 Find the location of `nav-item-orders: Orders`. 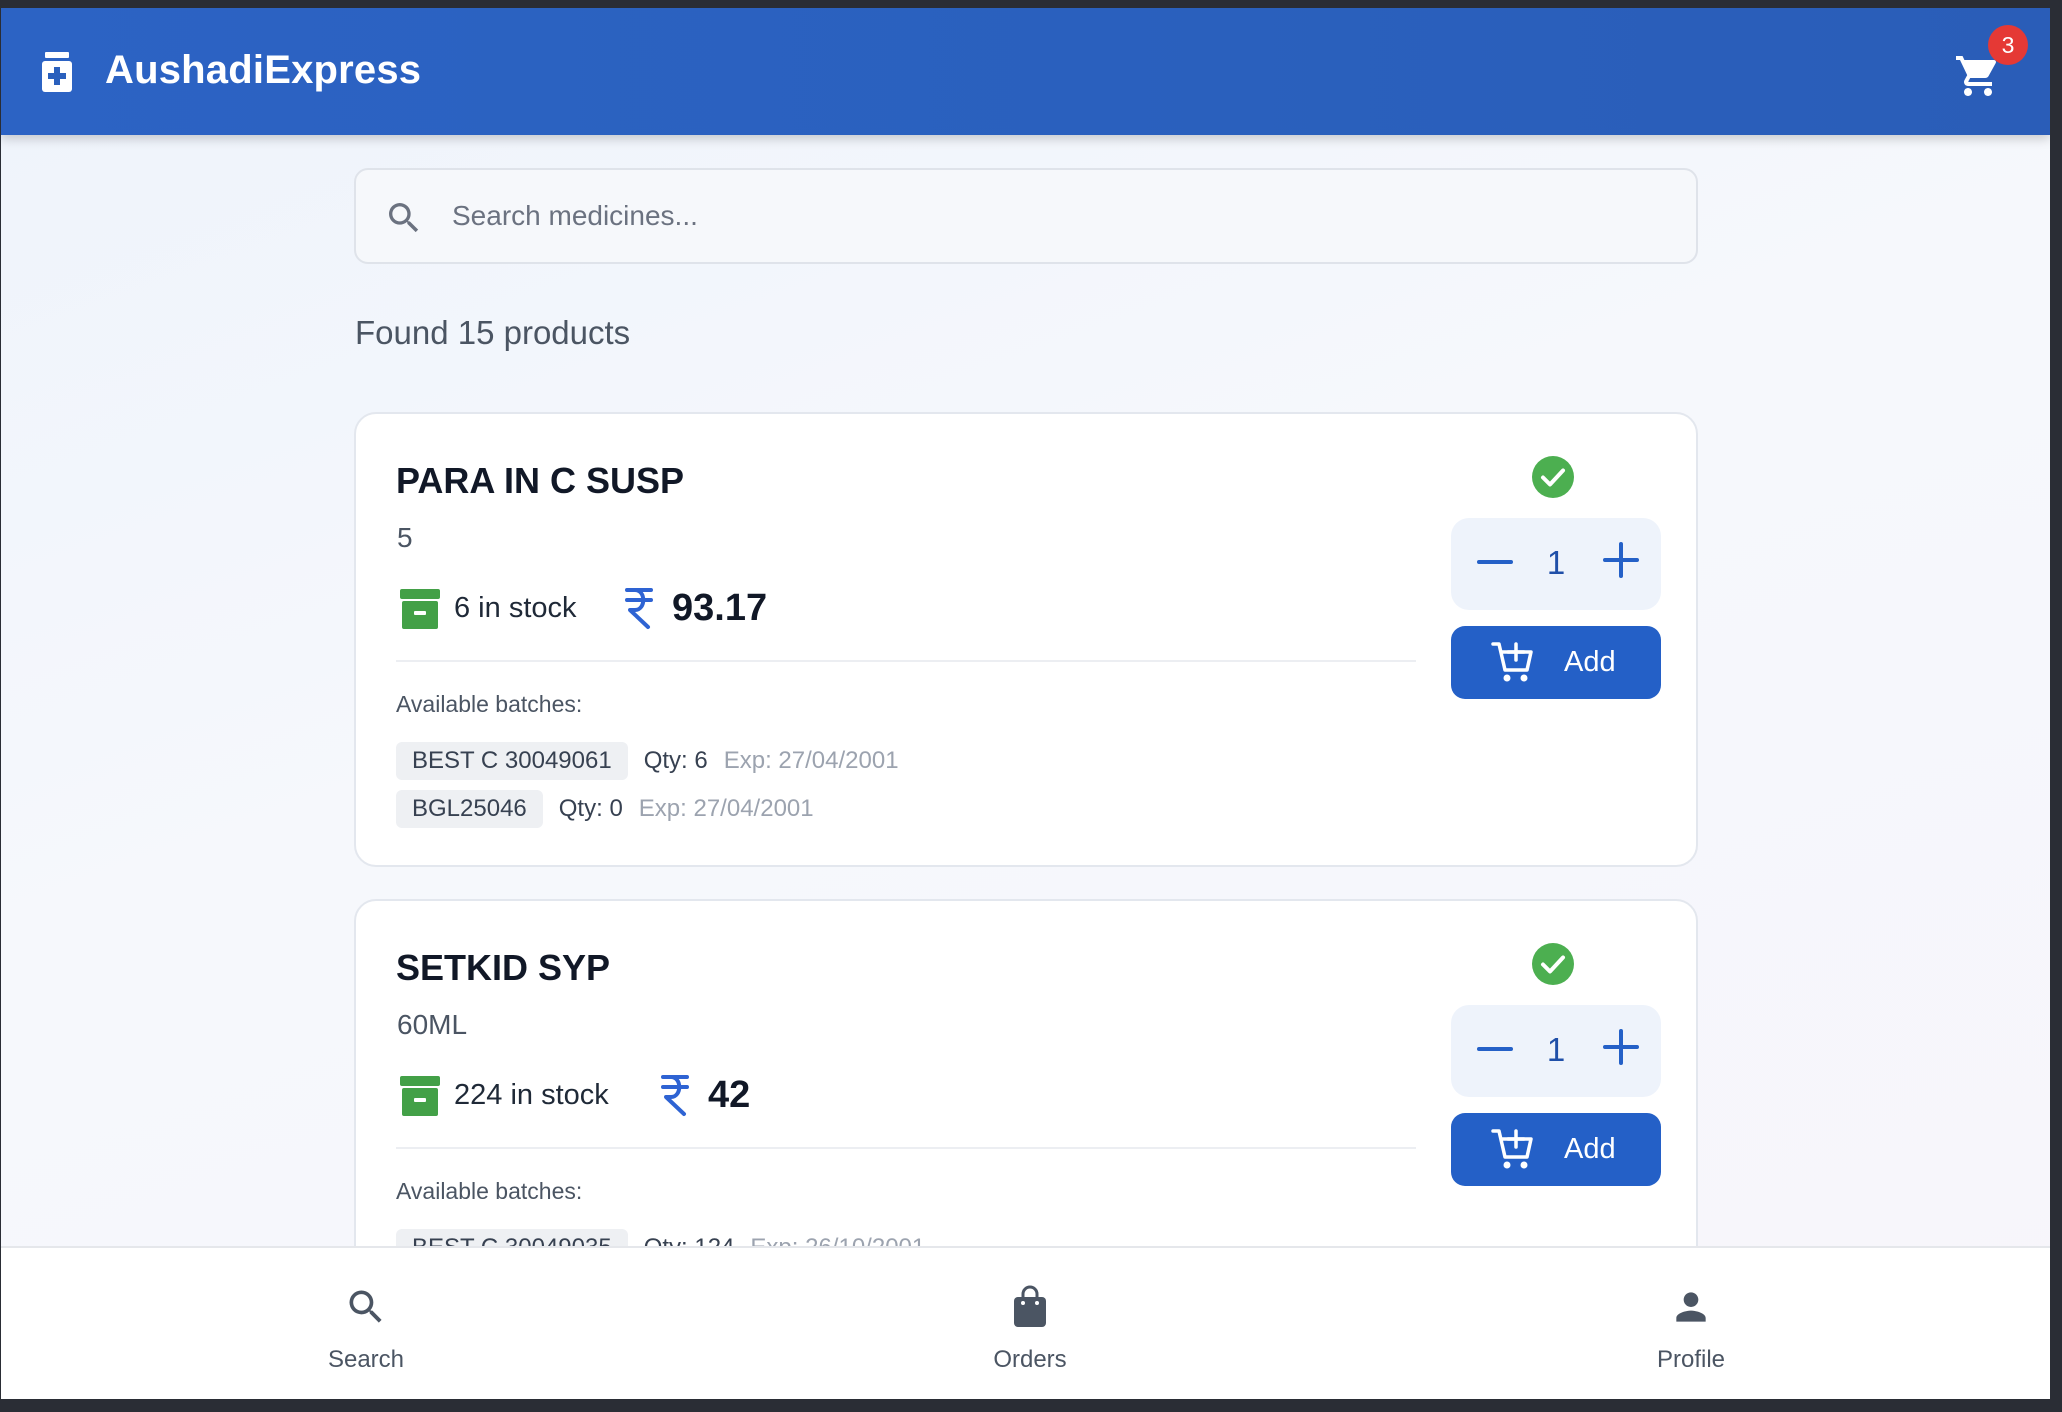

nav-item-orders: Orders is located at coordinates (1030, 1323).